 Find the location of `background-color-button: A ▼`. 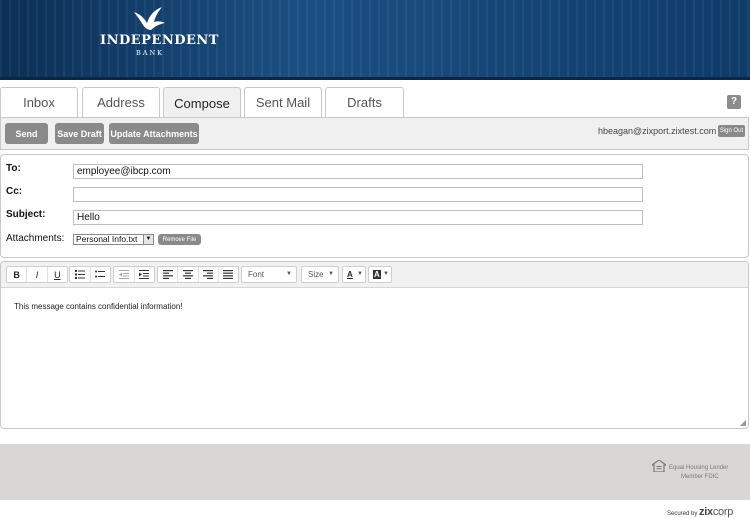

background-color-button: A ▼ is located at coordinates (380, 274).